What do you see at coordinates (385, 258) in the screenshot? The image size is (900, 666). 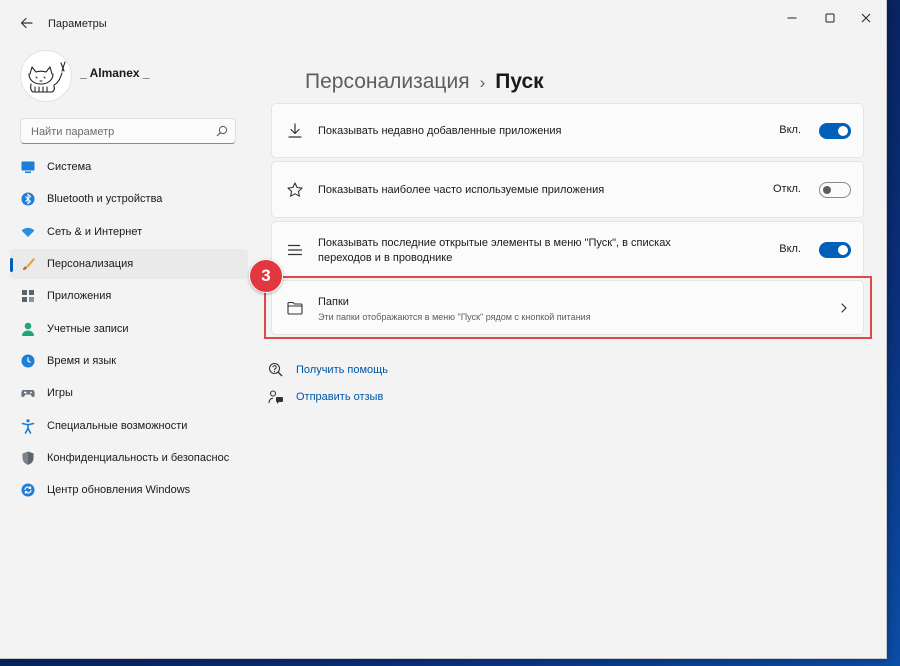 I see `setting-label-line2: переходов и в проводнике` at bounding box center [385, 258].